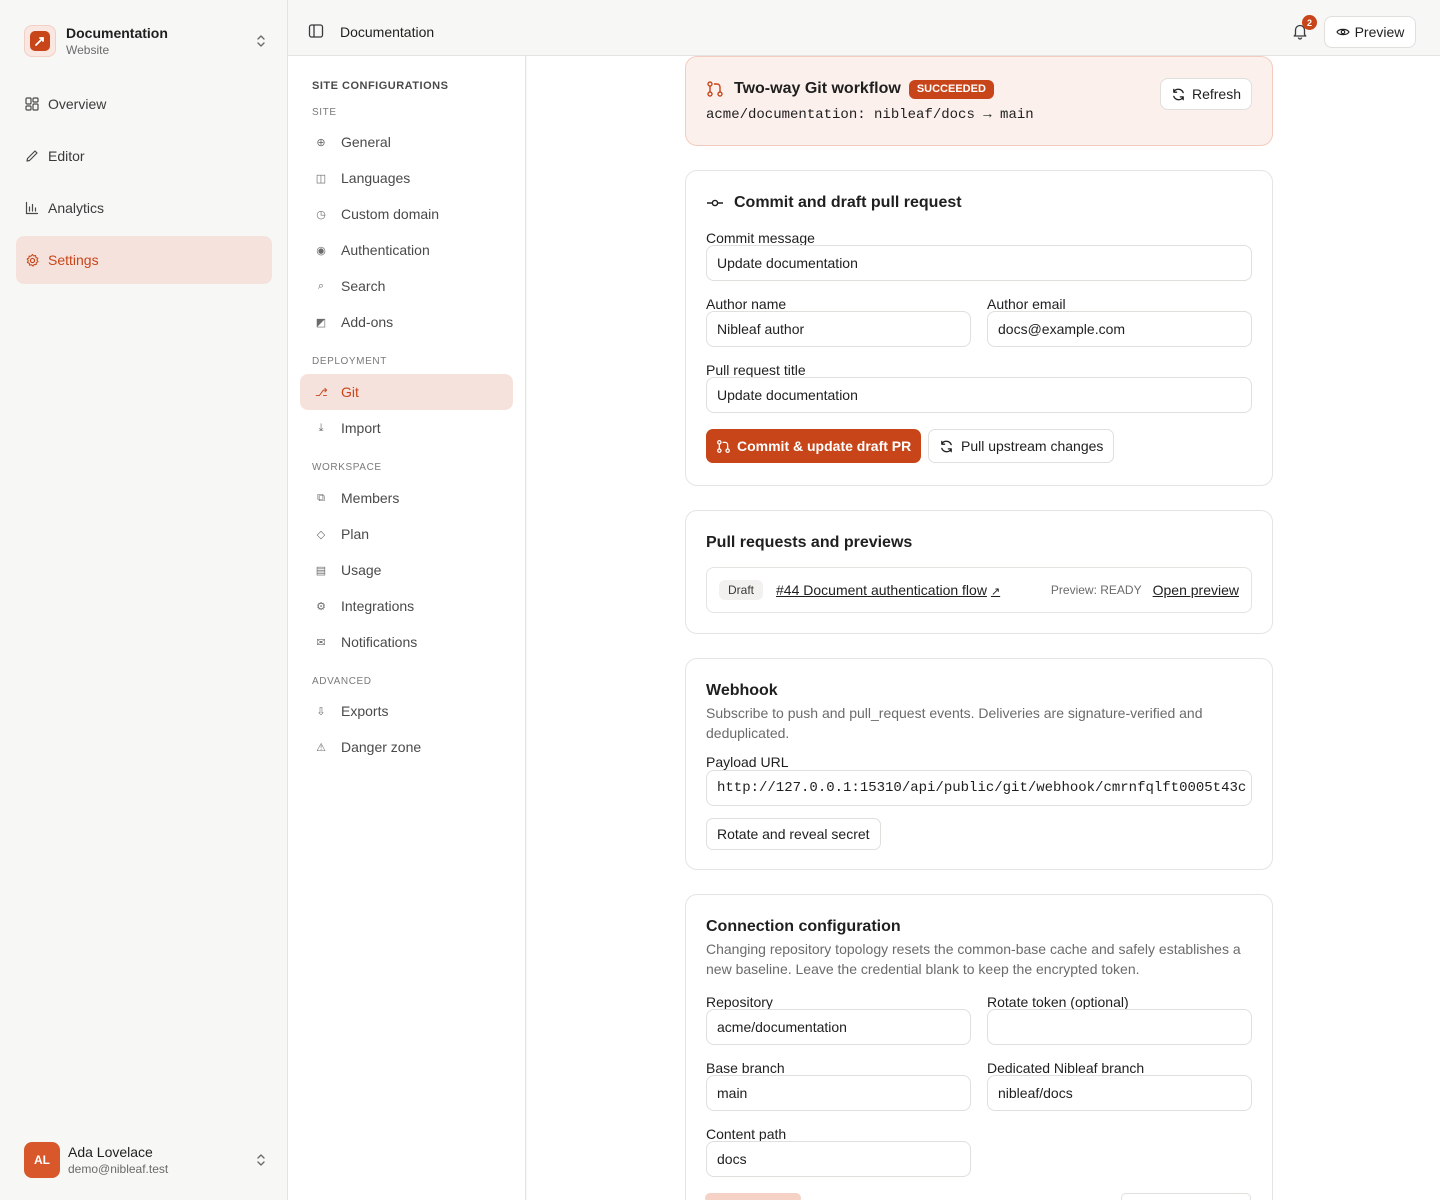  Describe the element at coordinates (144, 156) in the screenshot. I see `nav-item-editor: Editor` at that location.